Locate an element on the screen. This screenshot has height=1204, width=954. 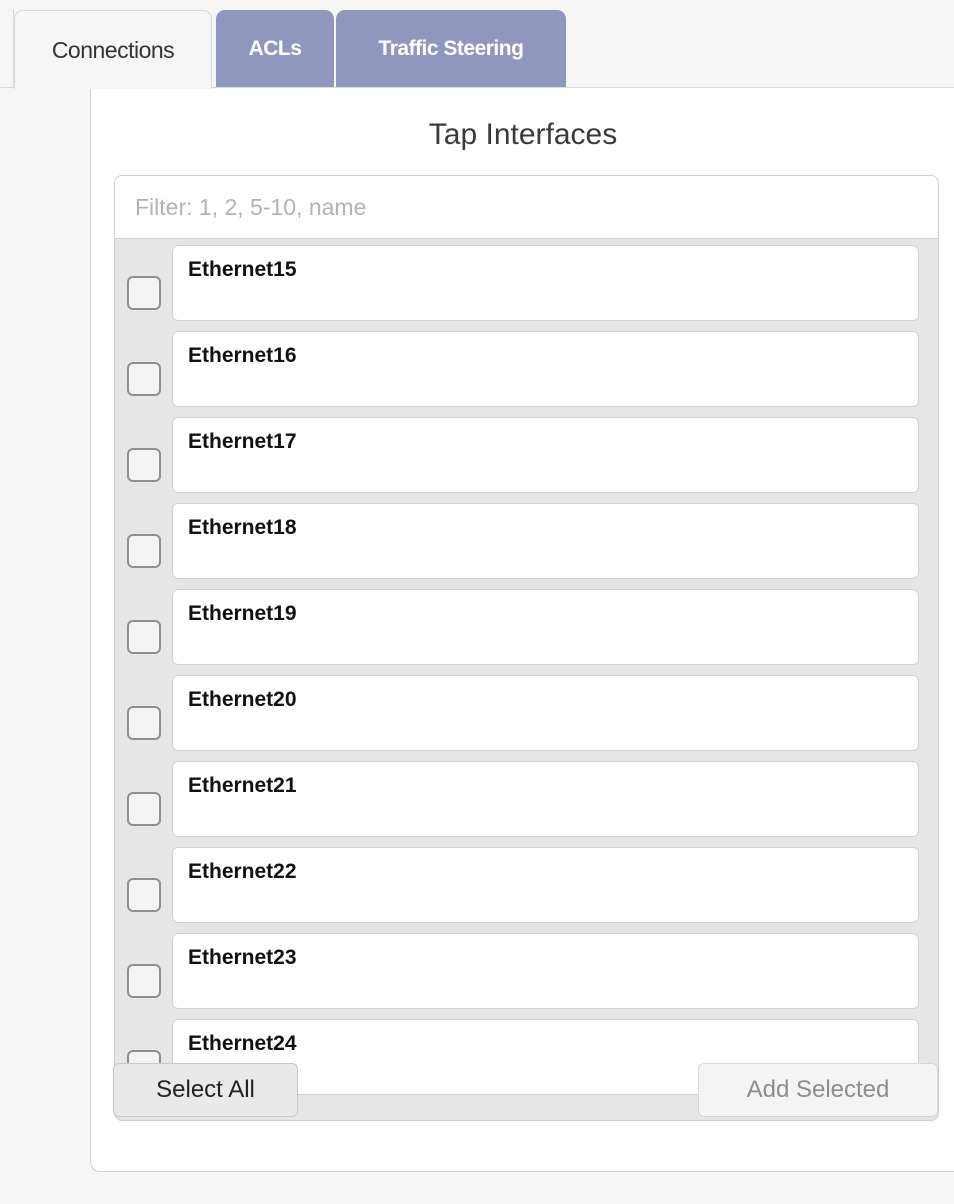
interface-card: Ethernet20 is located at coordinates (545, 713).